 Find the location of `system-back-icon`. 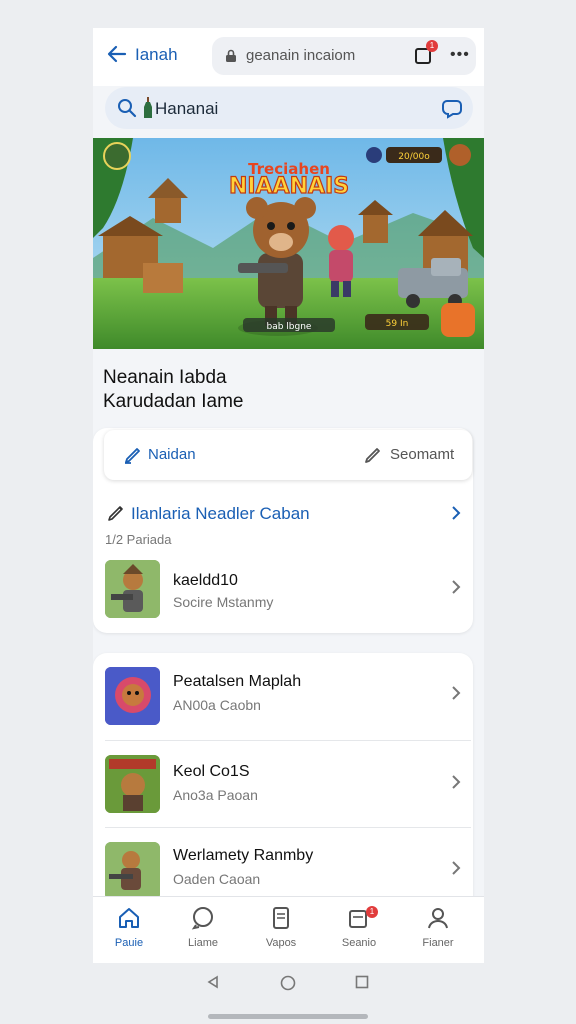

system-back-icon is located at coordinates (213, 982).